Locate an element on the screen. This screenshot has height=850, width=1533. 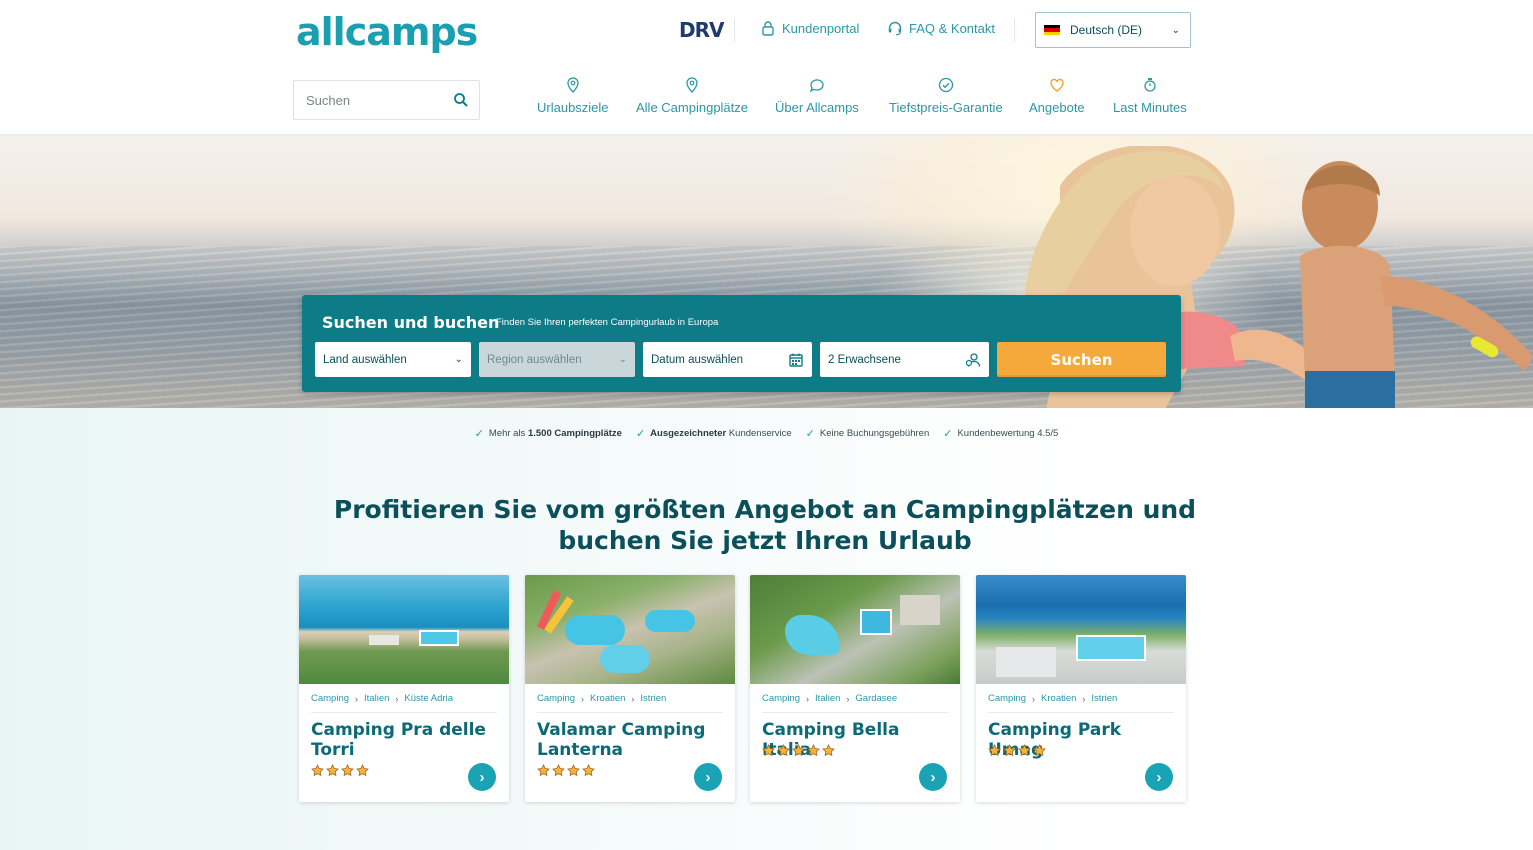
breadcrumb: Camping › Kroatien › Istrien is located at coordinates (1052, 698).